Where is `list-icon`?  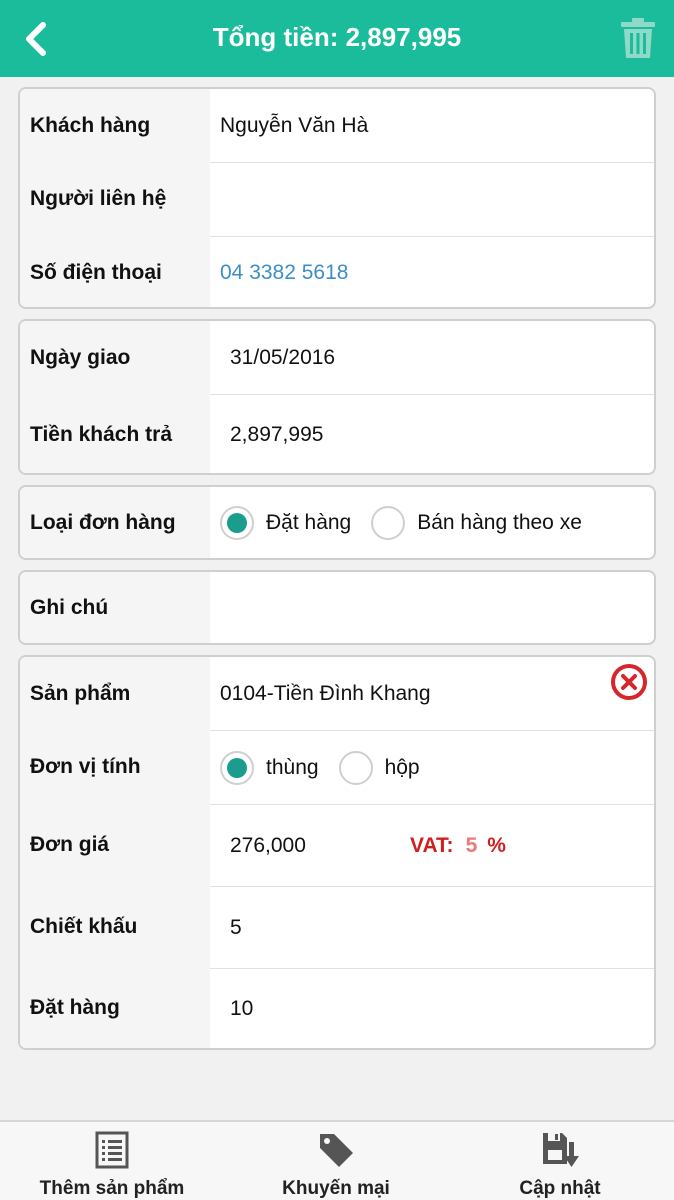
list-icon is located at coordinates (112, 1150).